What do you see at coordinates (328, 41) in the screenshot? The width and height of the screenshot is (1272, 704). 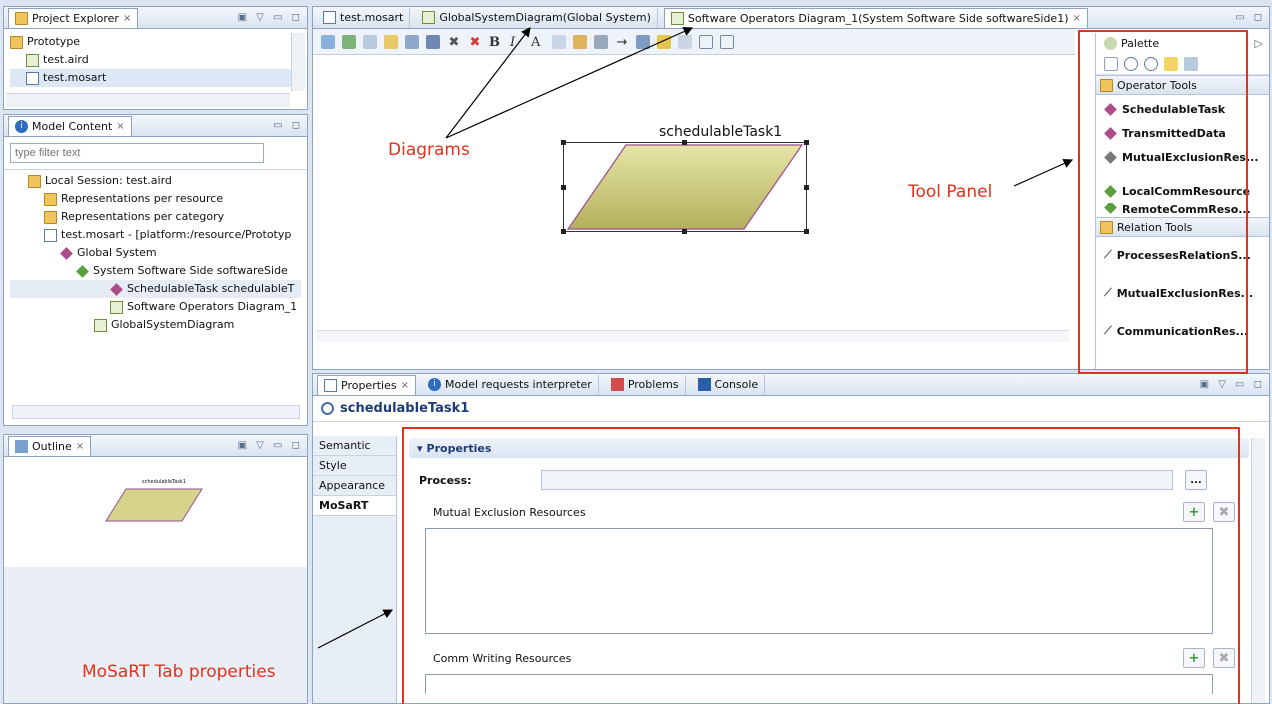 I see `select-icon` at bounding box center [328, 41].